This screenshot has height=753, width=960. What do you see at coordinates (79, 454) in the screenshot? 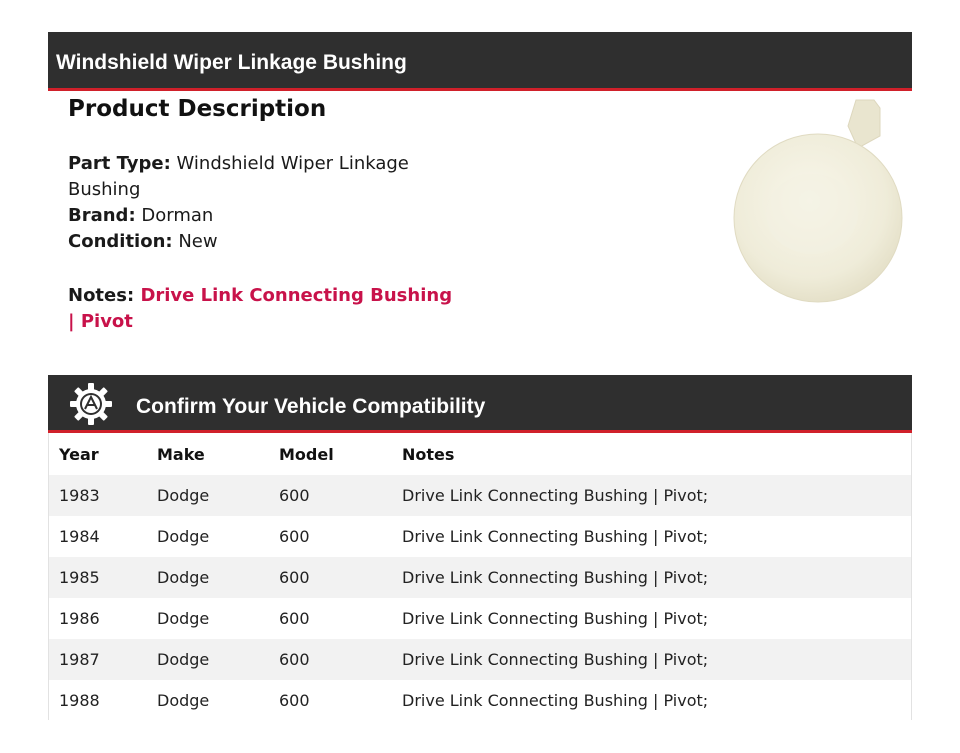
I see `column-year: Year` at bounding box center [79, 454].